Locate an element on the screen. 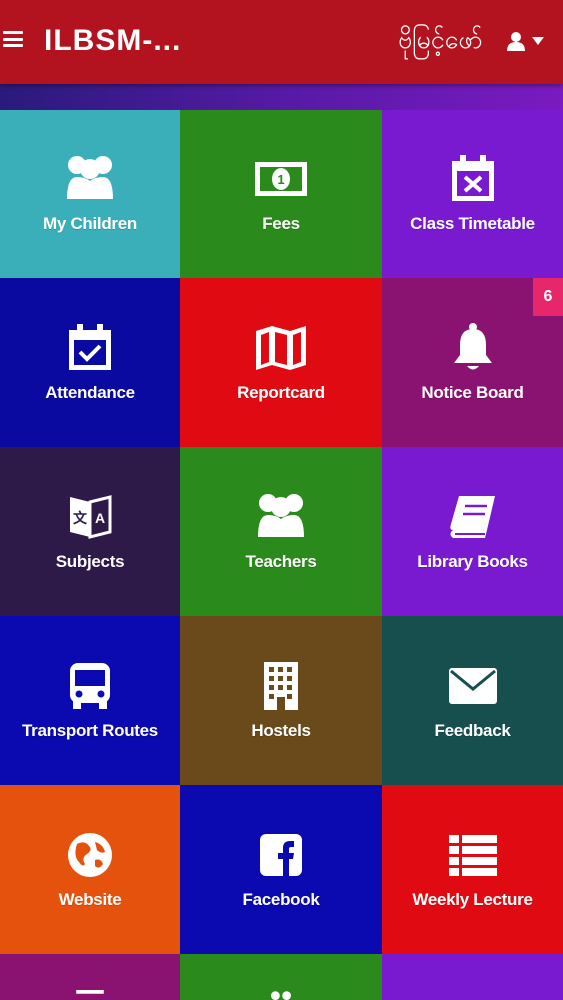 The width and height of the screenshot is (563, 1000). svg-text: 1 is located at coordinates (280, 179).